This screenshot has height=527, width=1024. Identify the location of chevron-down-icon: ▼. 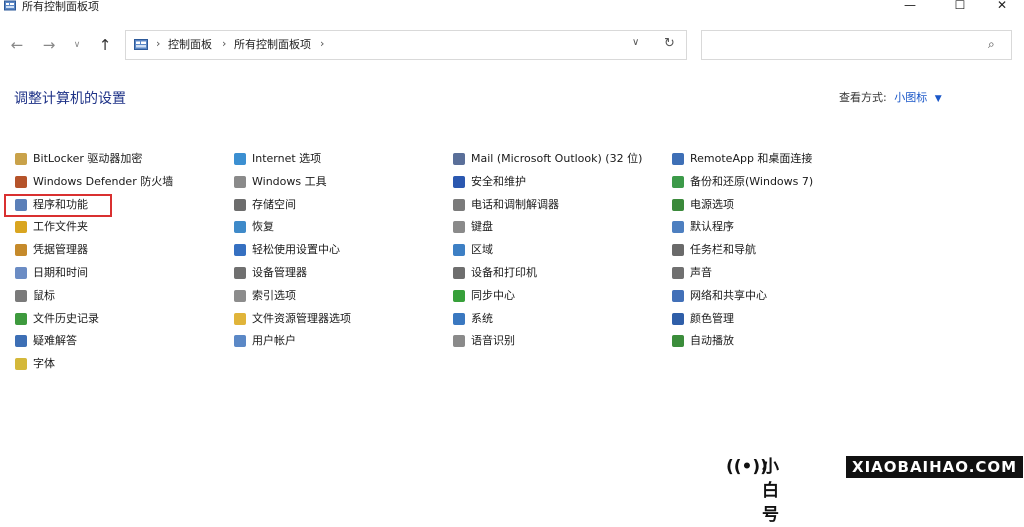
(938, 99).